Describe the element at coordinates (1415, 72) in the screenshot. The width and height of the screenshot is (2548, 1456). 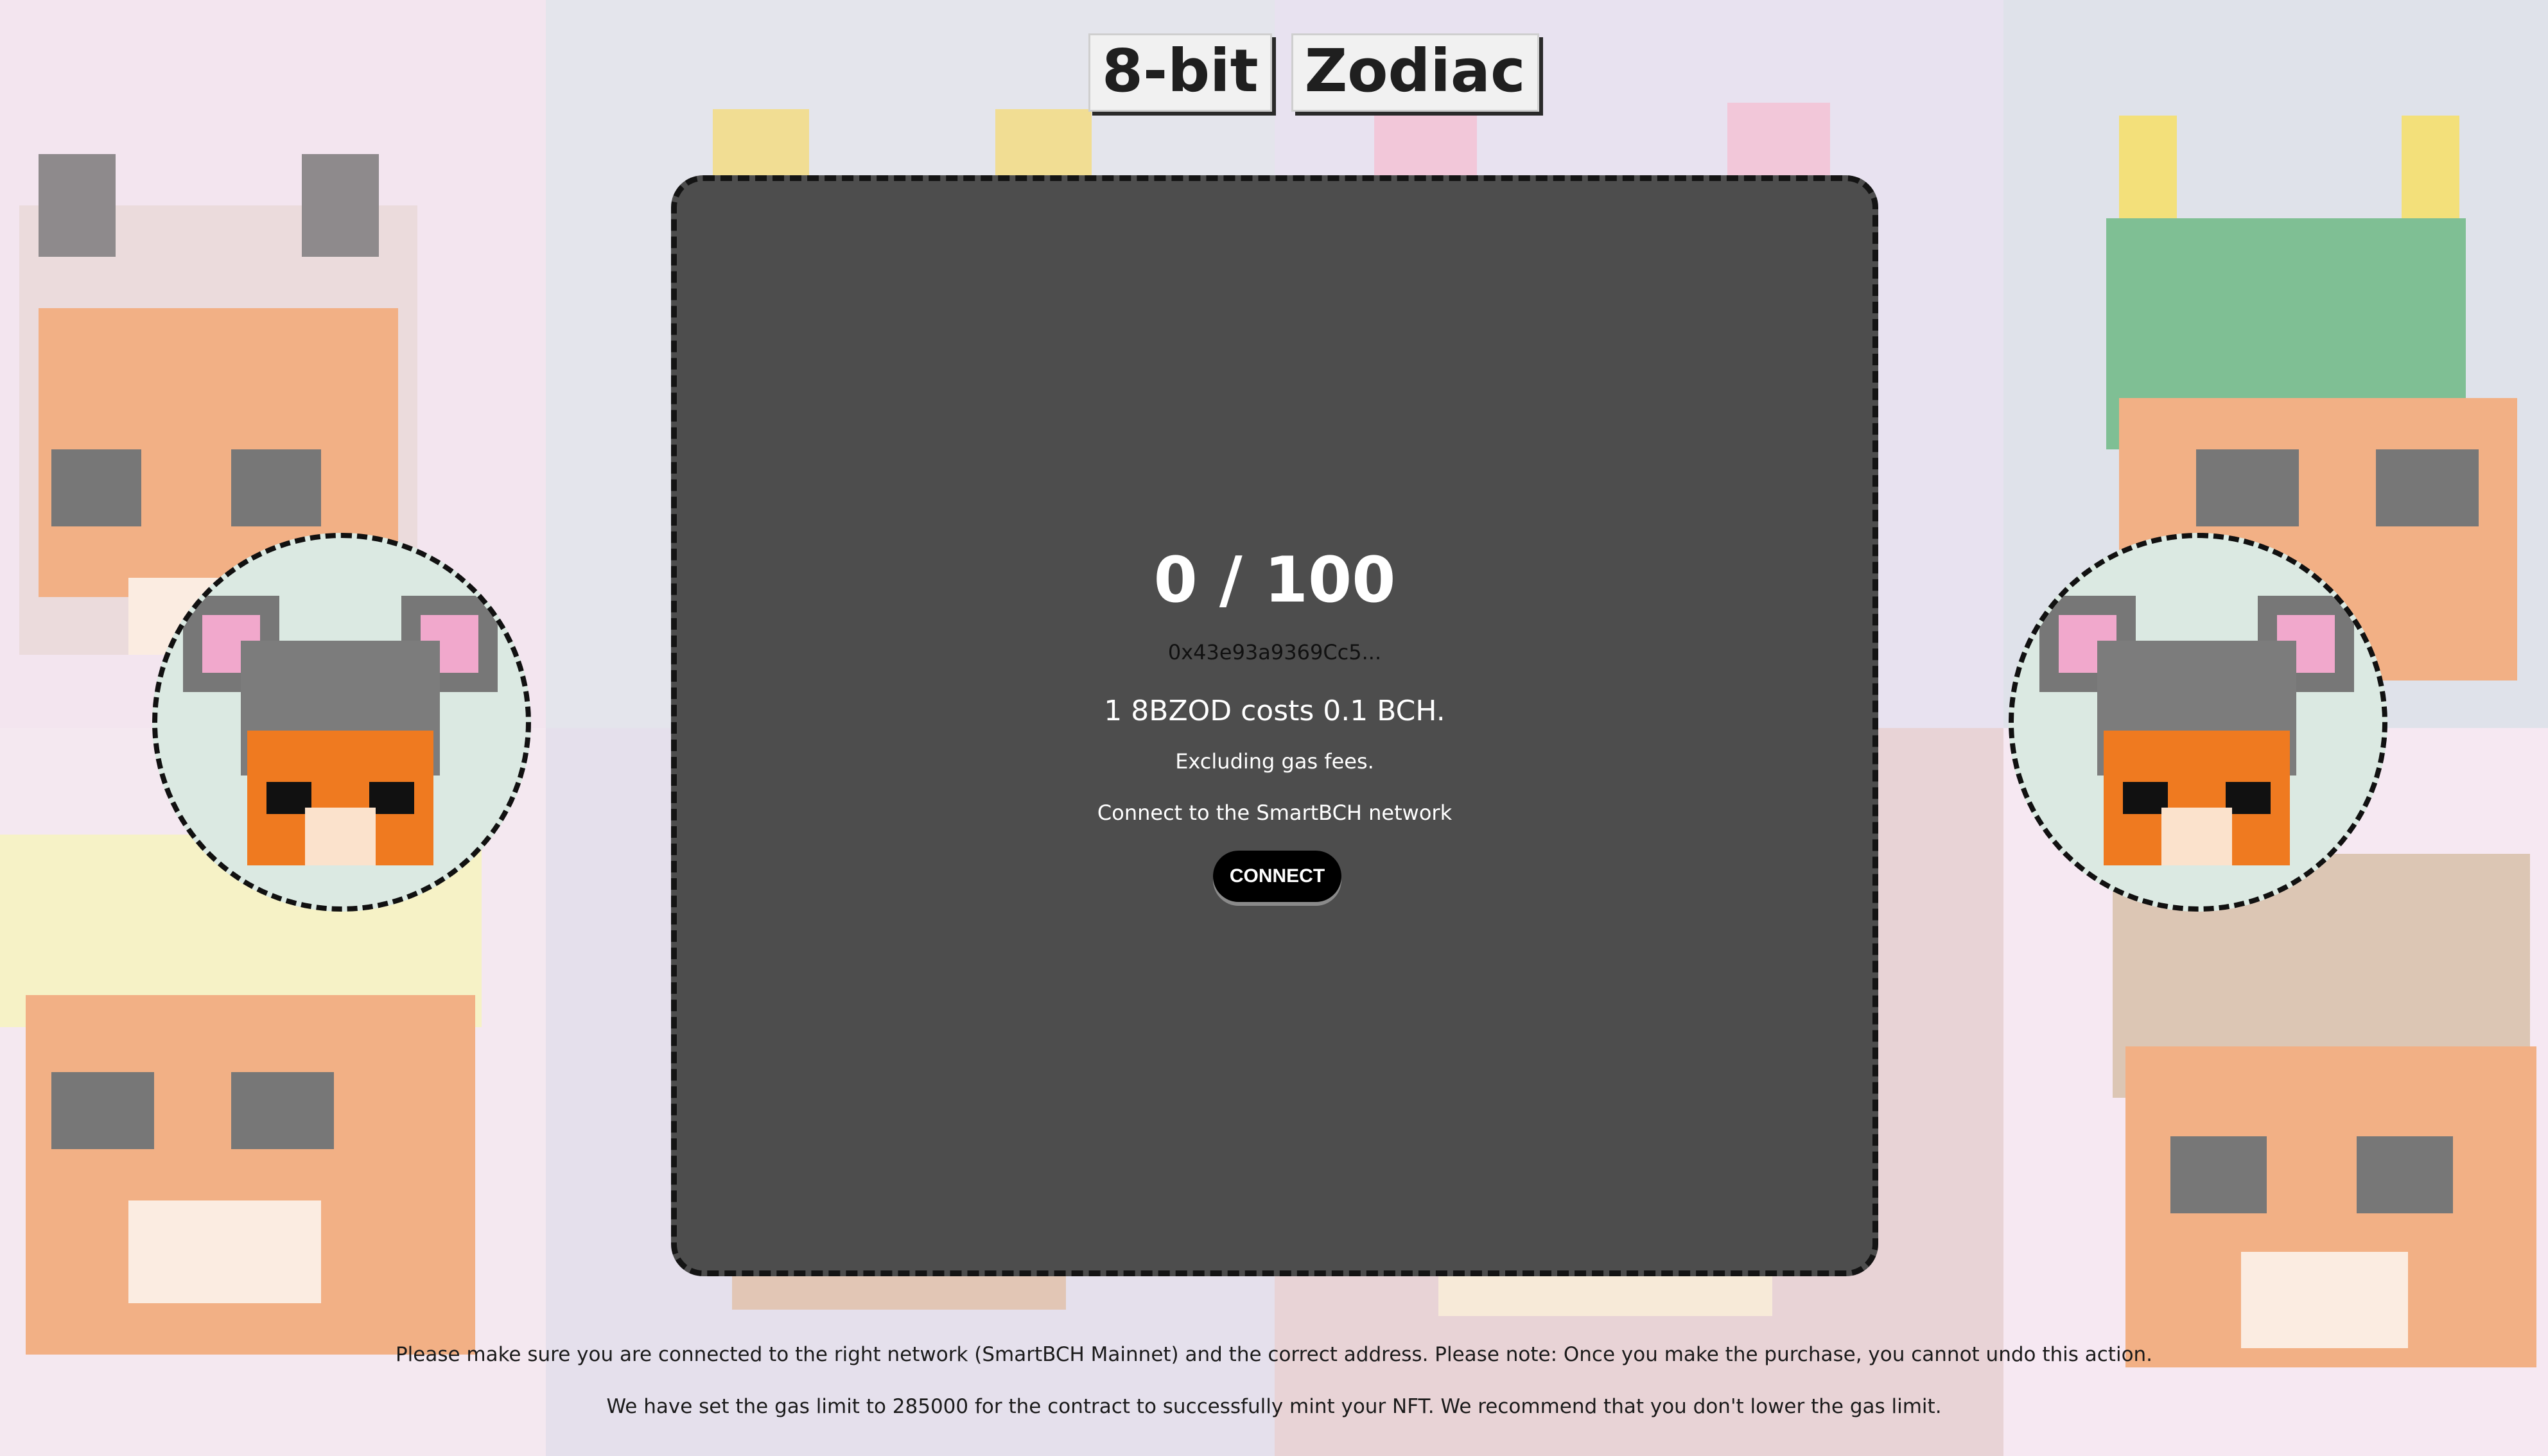
I see `logo-word-2: Zodiac` at that location.